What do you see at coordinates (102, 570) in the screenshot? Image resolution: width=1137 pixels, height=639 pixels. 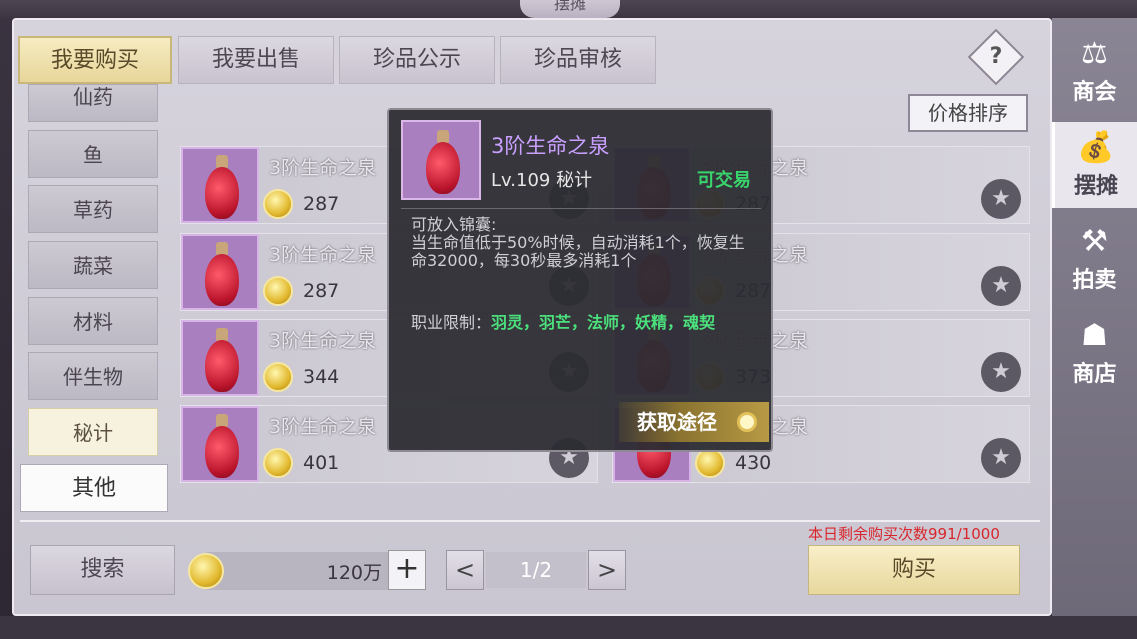 I see `search-button: 搜索` at bounding box center [102, 570].